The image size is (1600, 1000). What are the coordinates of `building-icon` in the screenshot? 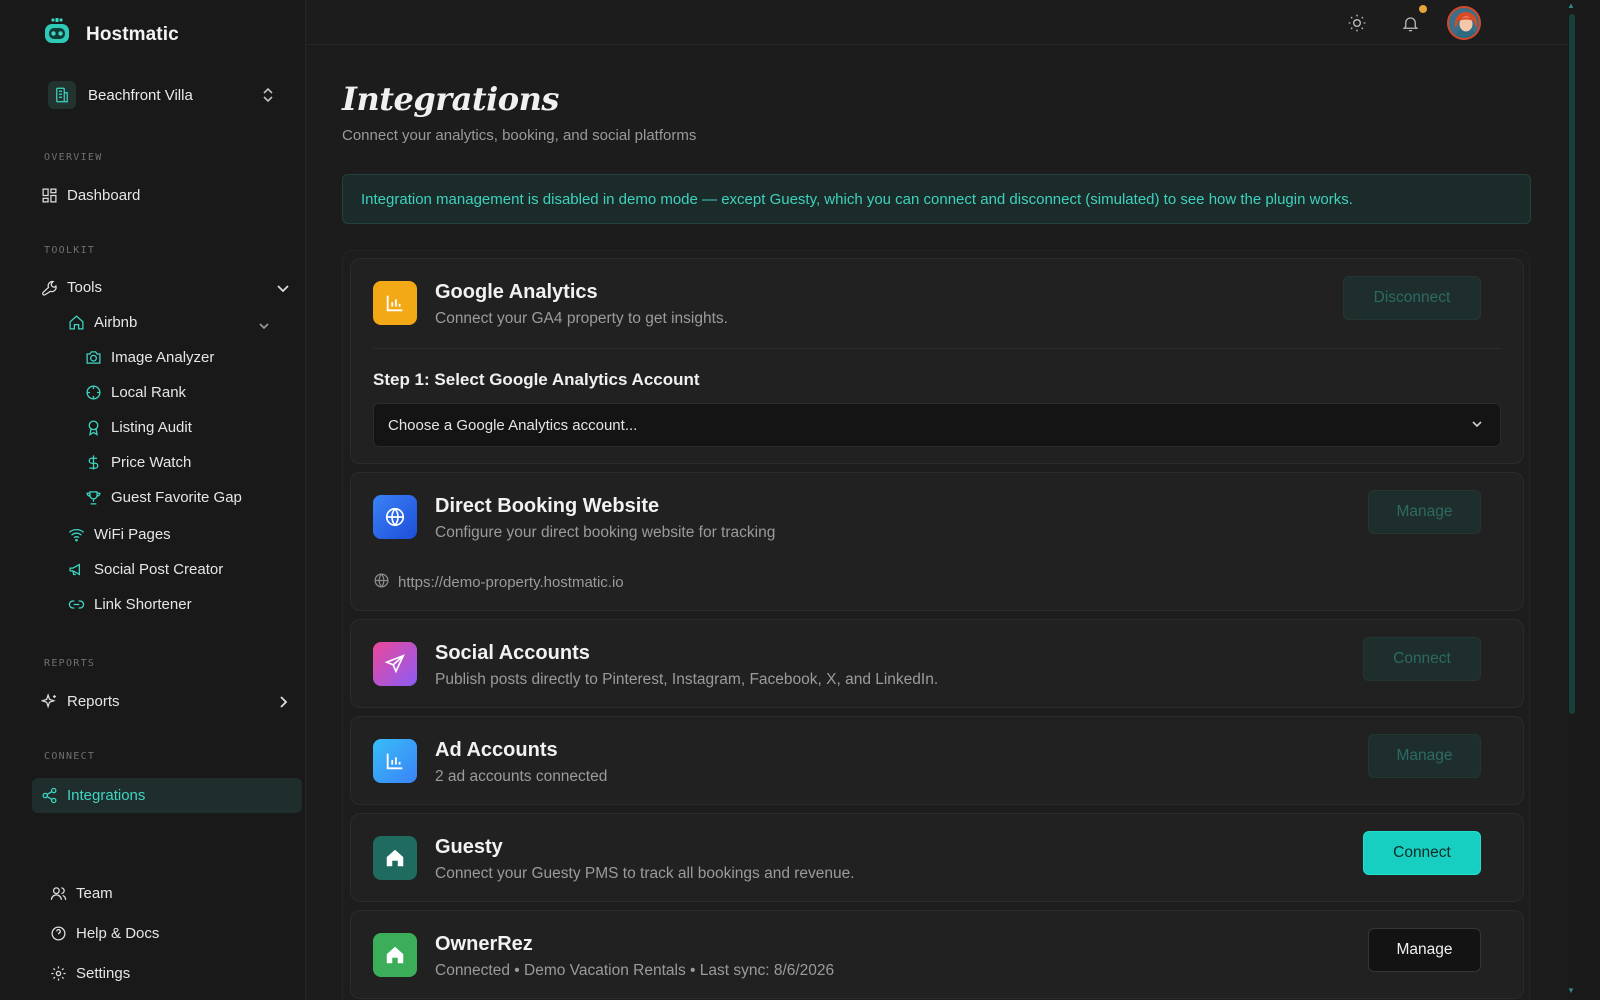 It's located at (62, 95).